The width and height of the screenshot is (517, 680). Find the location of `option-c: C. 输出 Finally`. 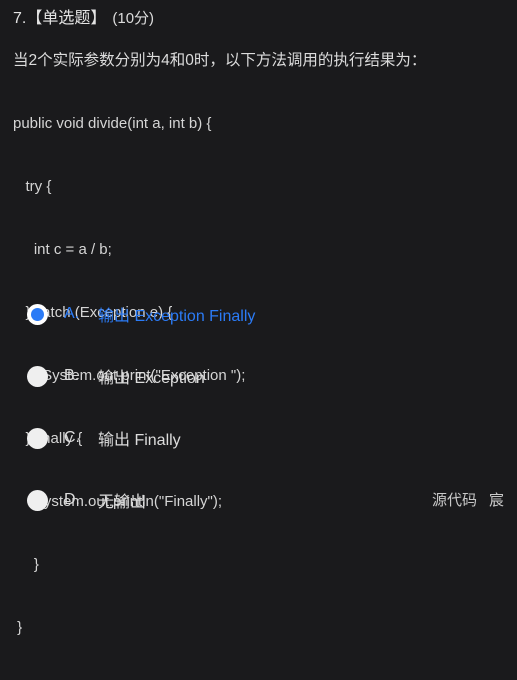

option-c: C. 输出 Finally is located at coordinates (258, 438).